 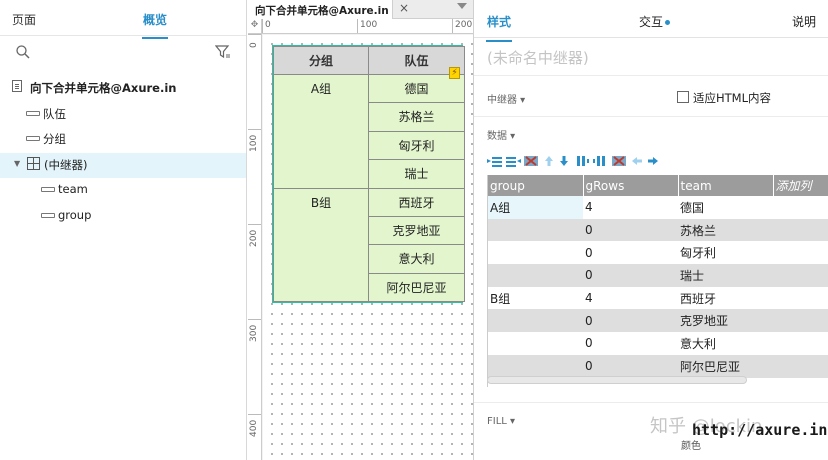 I want to click on table-row: 0 匈牙利, so click(x=658, y=253).